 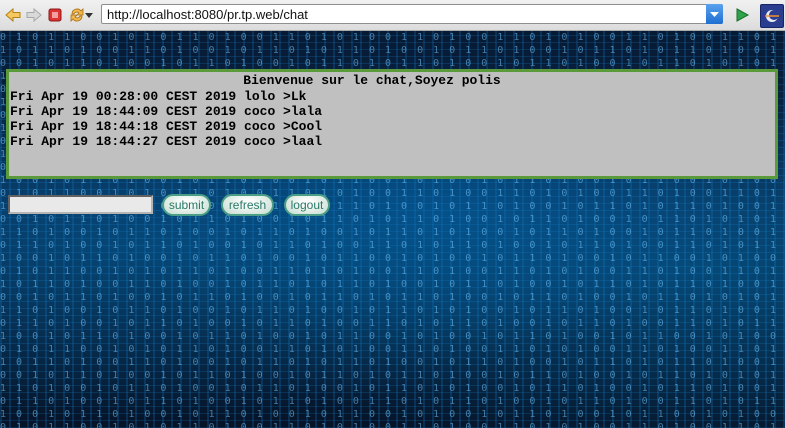 I want to click on go-icon, so click(x=742, y=15).